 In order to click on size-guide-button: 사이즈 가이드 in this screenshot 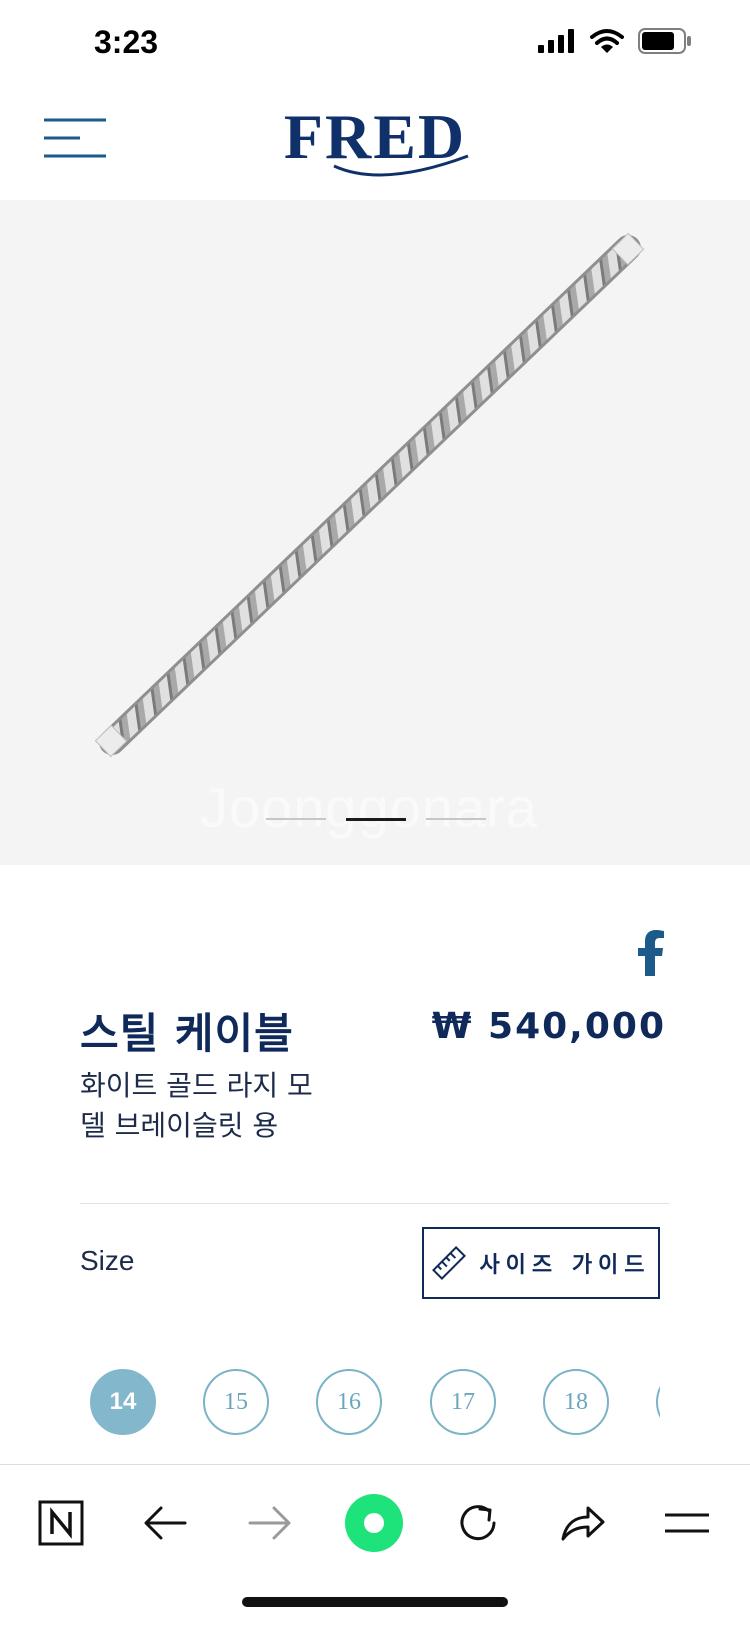, I will do `click(541, 1263)`.